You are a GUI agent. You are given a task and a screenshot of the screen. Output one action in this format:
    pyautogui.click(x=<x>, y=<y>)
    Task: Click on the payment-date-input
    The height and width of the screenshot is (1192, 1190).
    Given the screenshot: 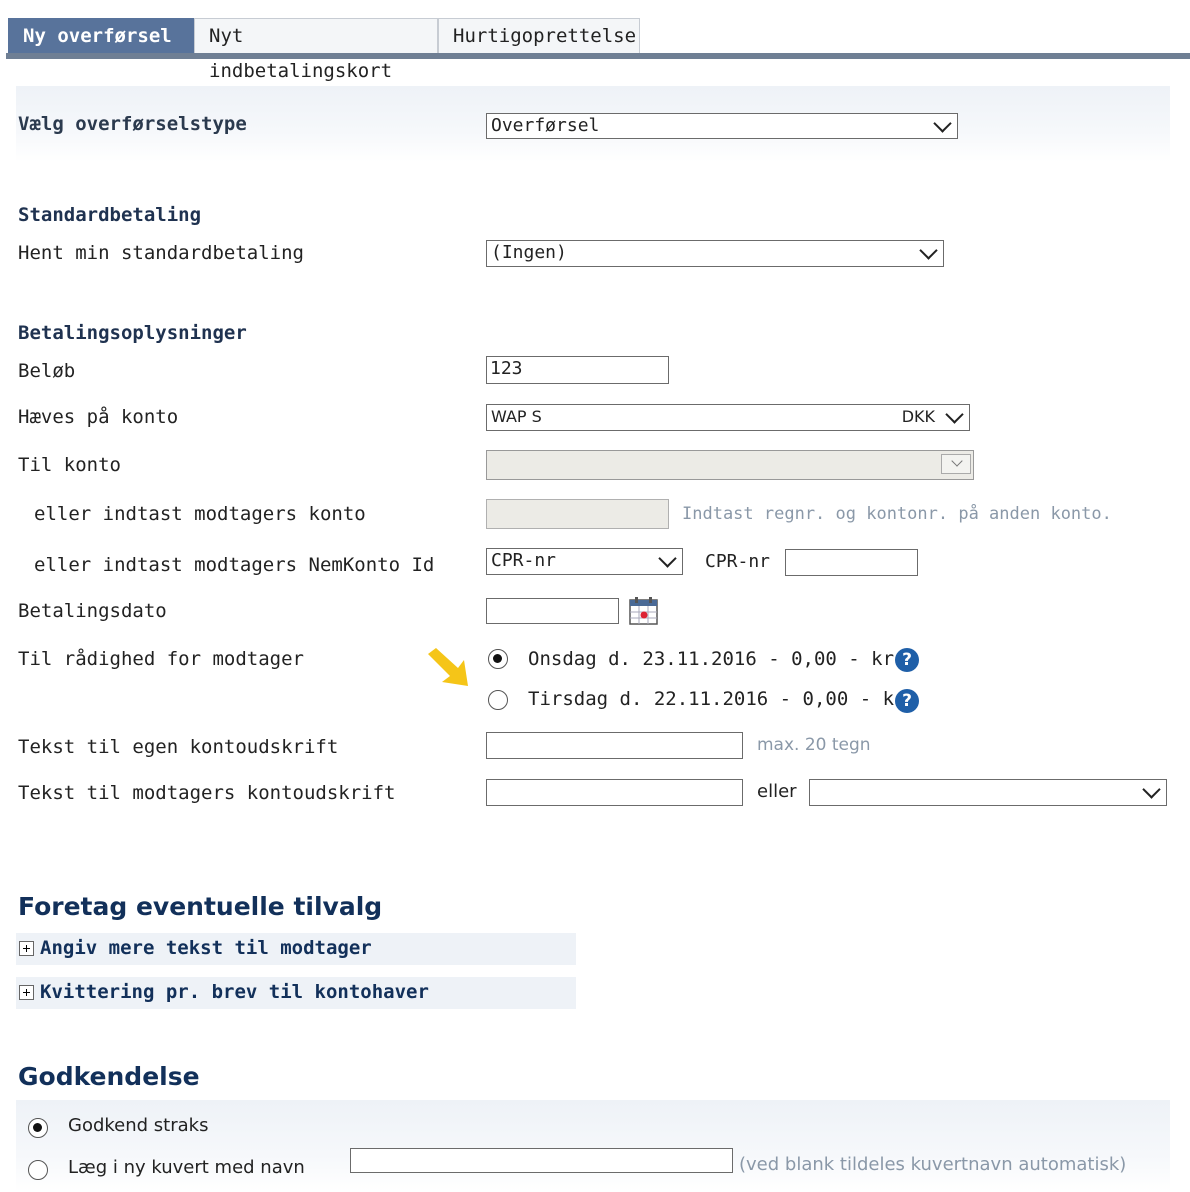 What is the action you would take?
    pyautogui.click(x=552, y=611)
    